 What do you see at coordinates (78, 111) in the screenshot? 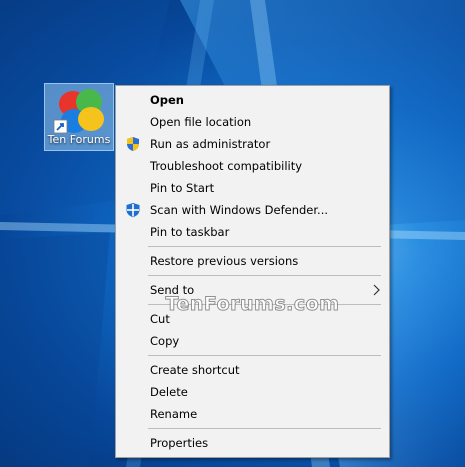
I see `ten-forums-logo-icon` at bounding box center [78, 111].